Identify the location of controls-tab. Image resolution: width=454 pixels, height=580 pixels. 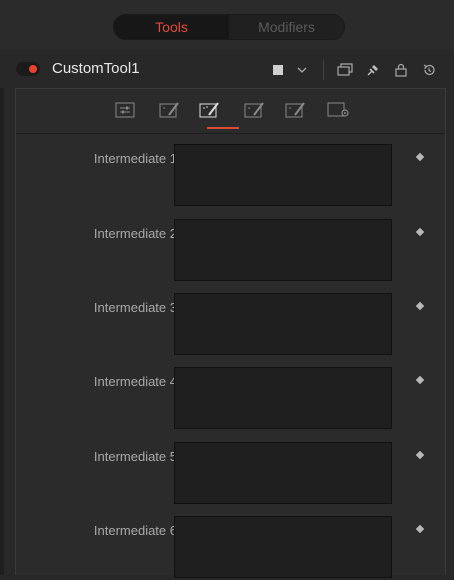
(125, 110).